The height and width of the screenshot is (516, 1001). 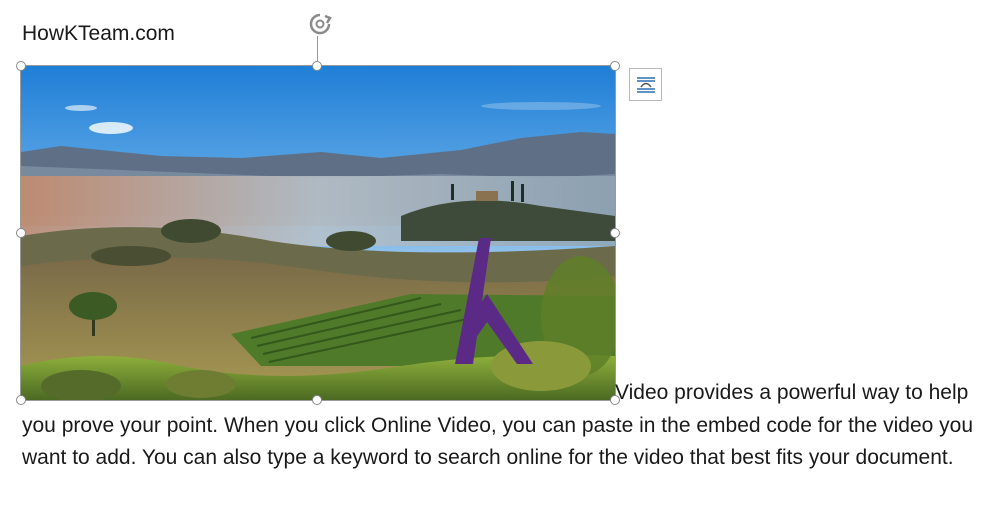 I want to click on layout-options-button, so click(x=645, y=84).